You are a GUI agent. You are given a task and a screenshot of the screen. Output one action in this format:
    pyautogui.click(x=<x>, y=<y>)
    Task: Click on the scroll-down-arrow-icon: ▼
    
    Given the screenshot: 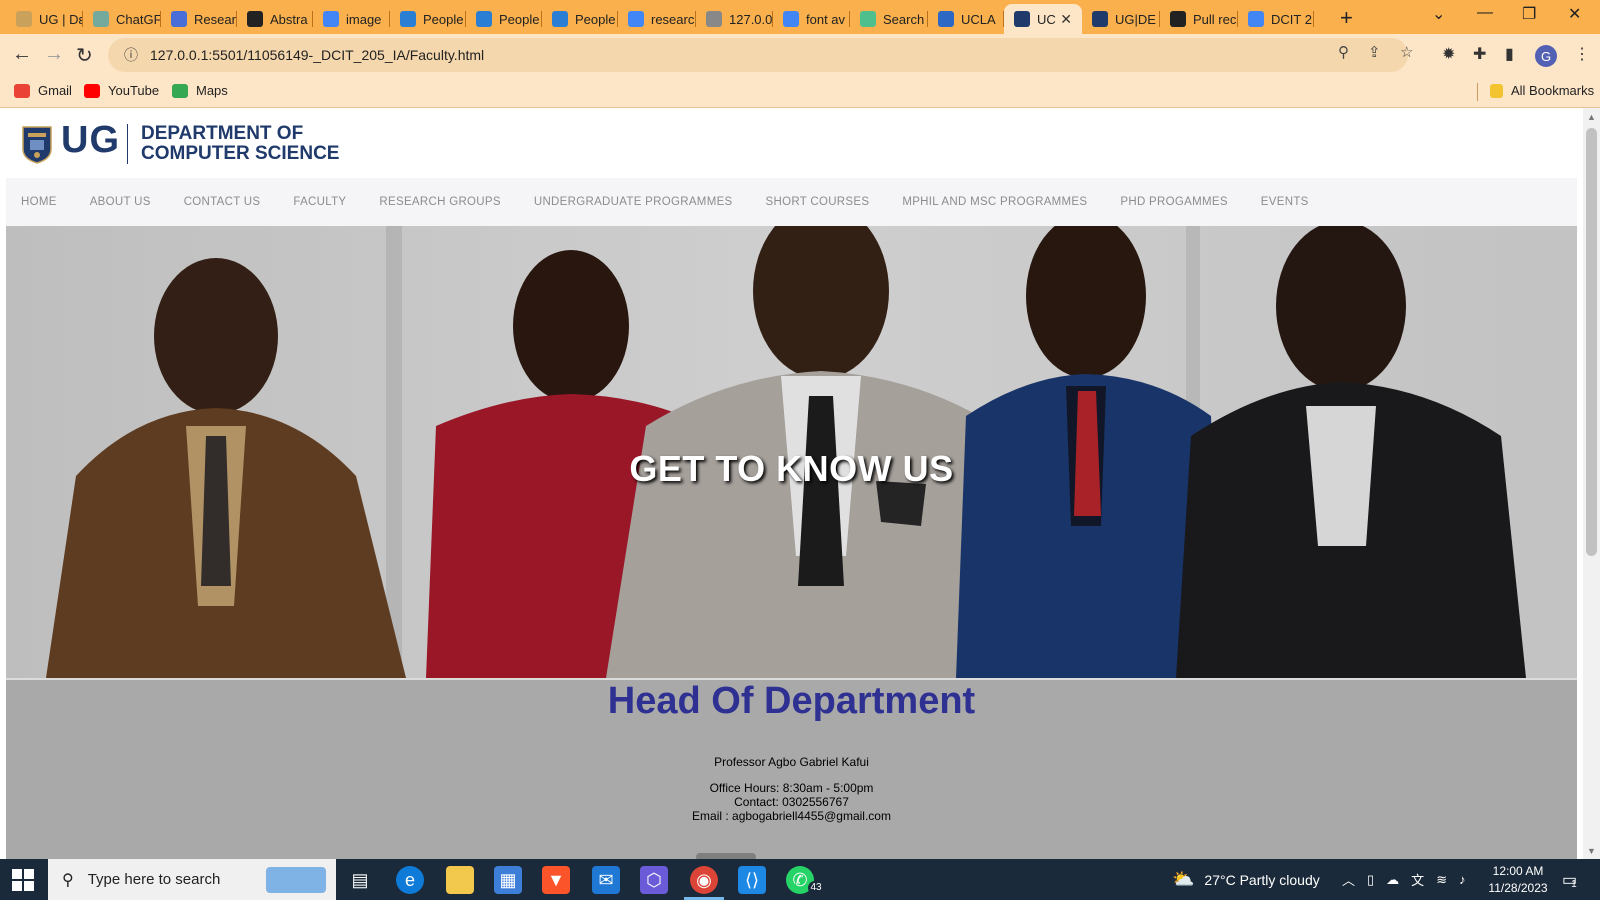 What is the action you would take?
    pyautogui.click(x=1591, y=851)
    